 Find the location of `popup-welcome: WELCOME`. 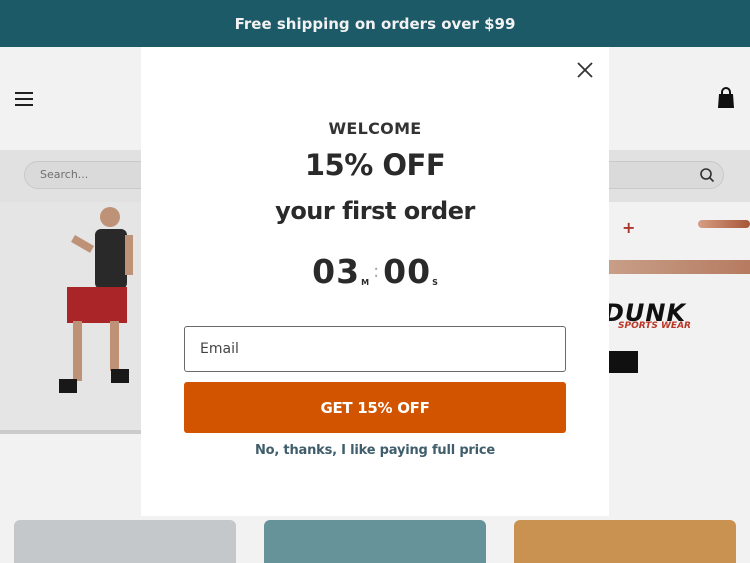

popup-welcome: WELCOME is located at coordinates (375, 128).